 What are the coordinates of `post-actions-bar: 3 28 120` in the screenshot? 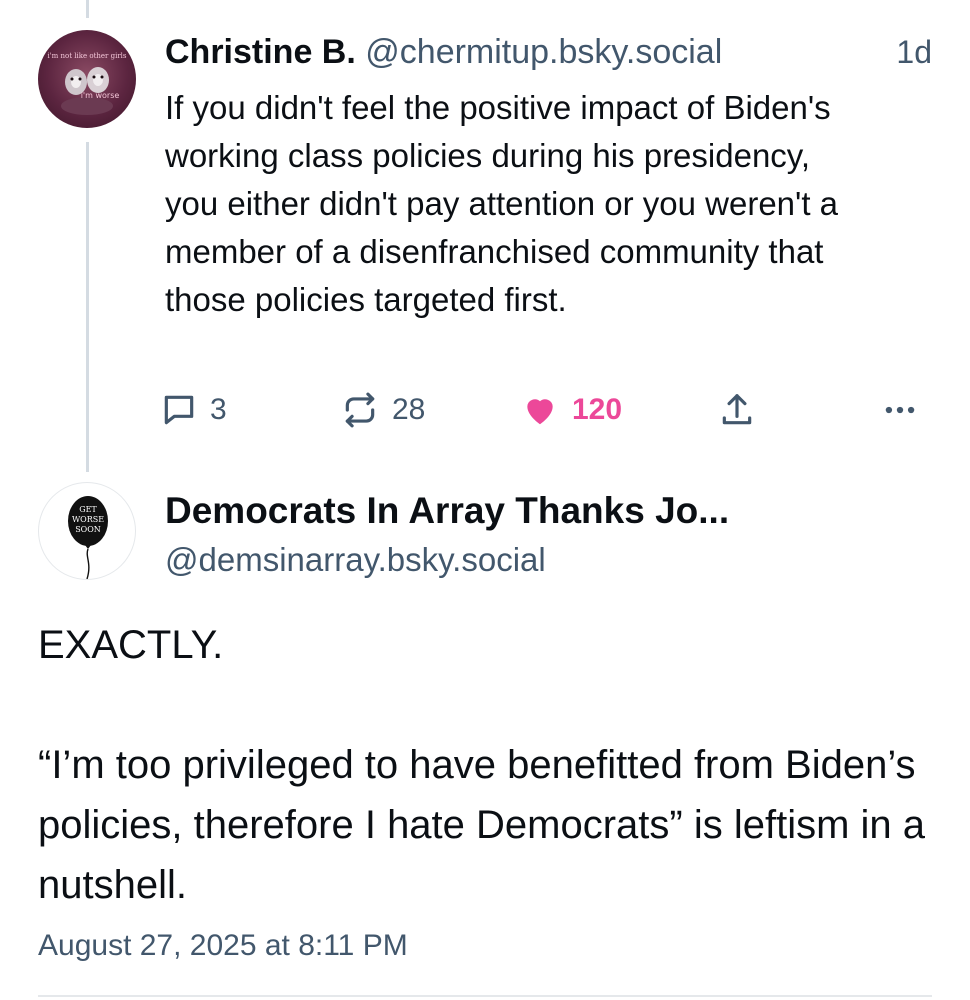 It's located at (545, 410).